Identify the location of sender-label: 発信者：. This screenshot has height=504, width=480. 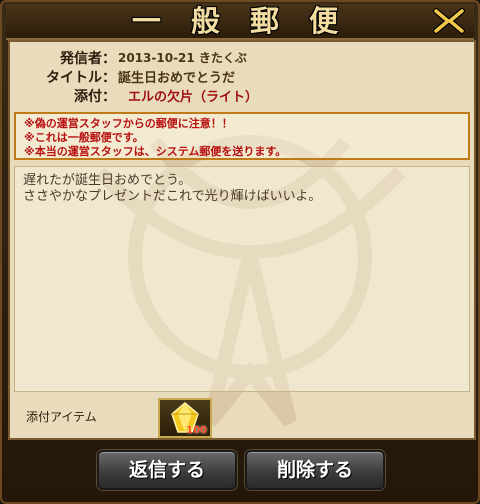
(88, 58).